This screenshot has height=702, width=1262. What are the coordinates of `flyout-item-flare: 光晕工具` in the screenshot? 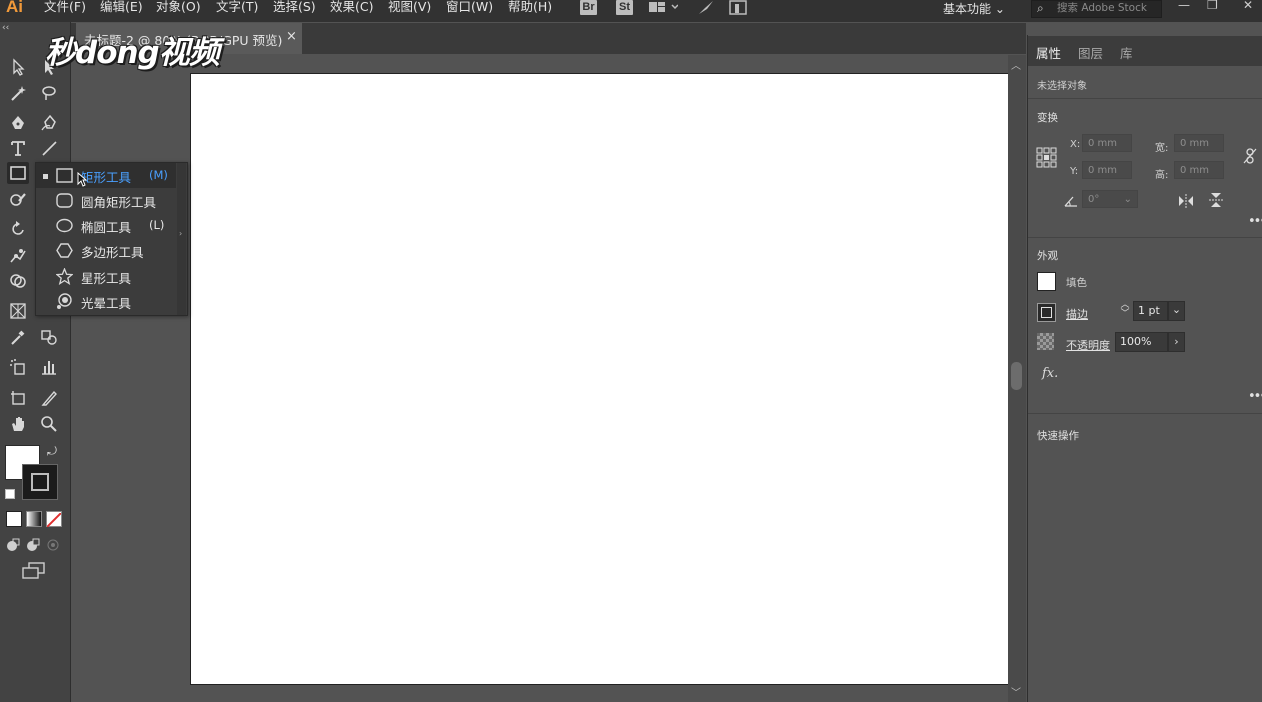 It's located at (106, 301).